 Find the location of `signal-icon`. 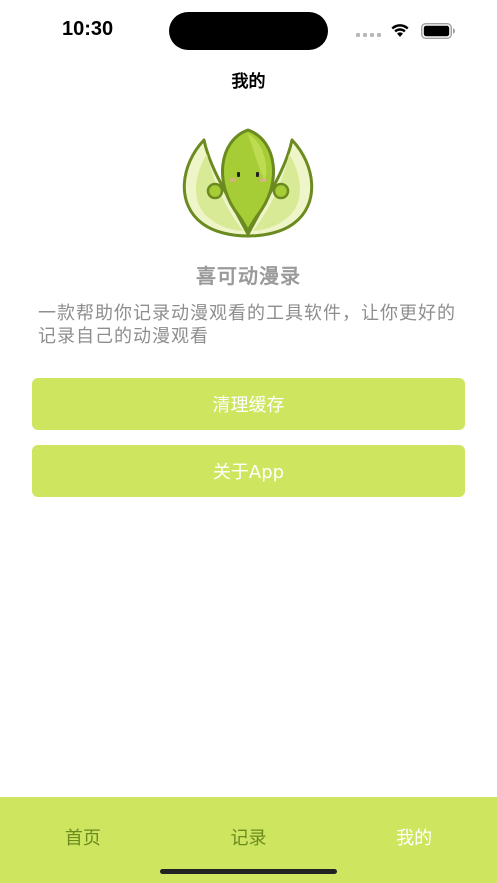

signal-icon is located at coordinates (369, 35).